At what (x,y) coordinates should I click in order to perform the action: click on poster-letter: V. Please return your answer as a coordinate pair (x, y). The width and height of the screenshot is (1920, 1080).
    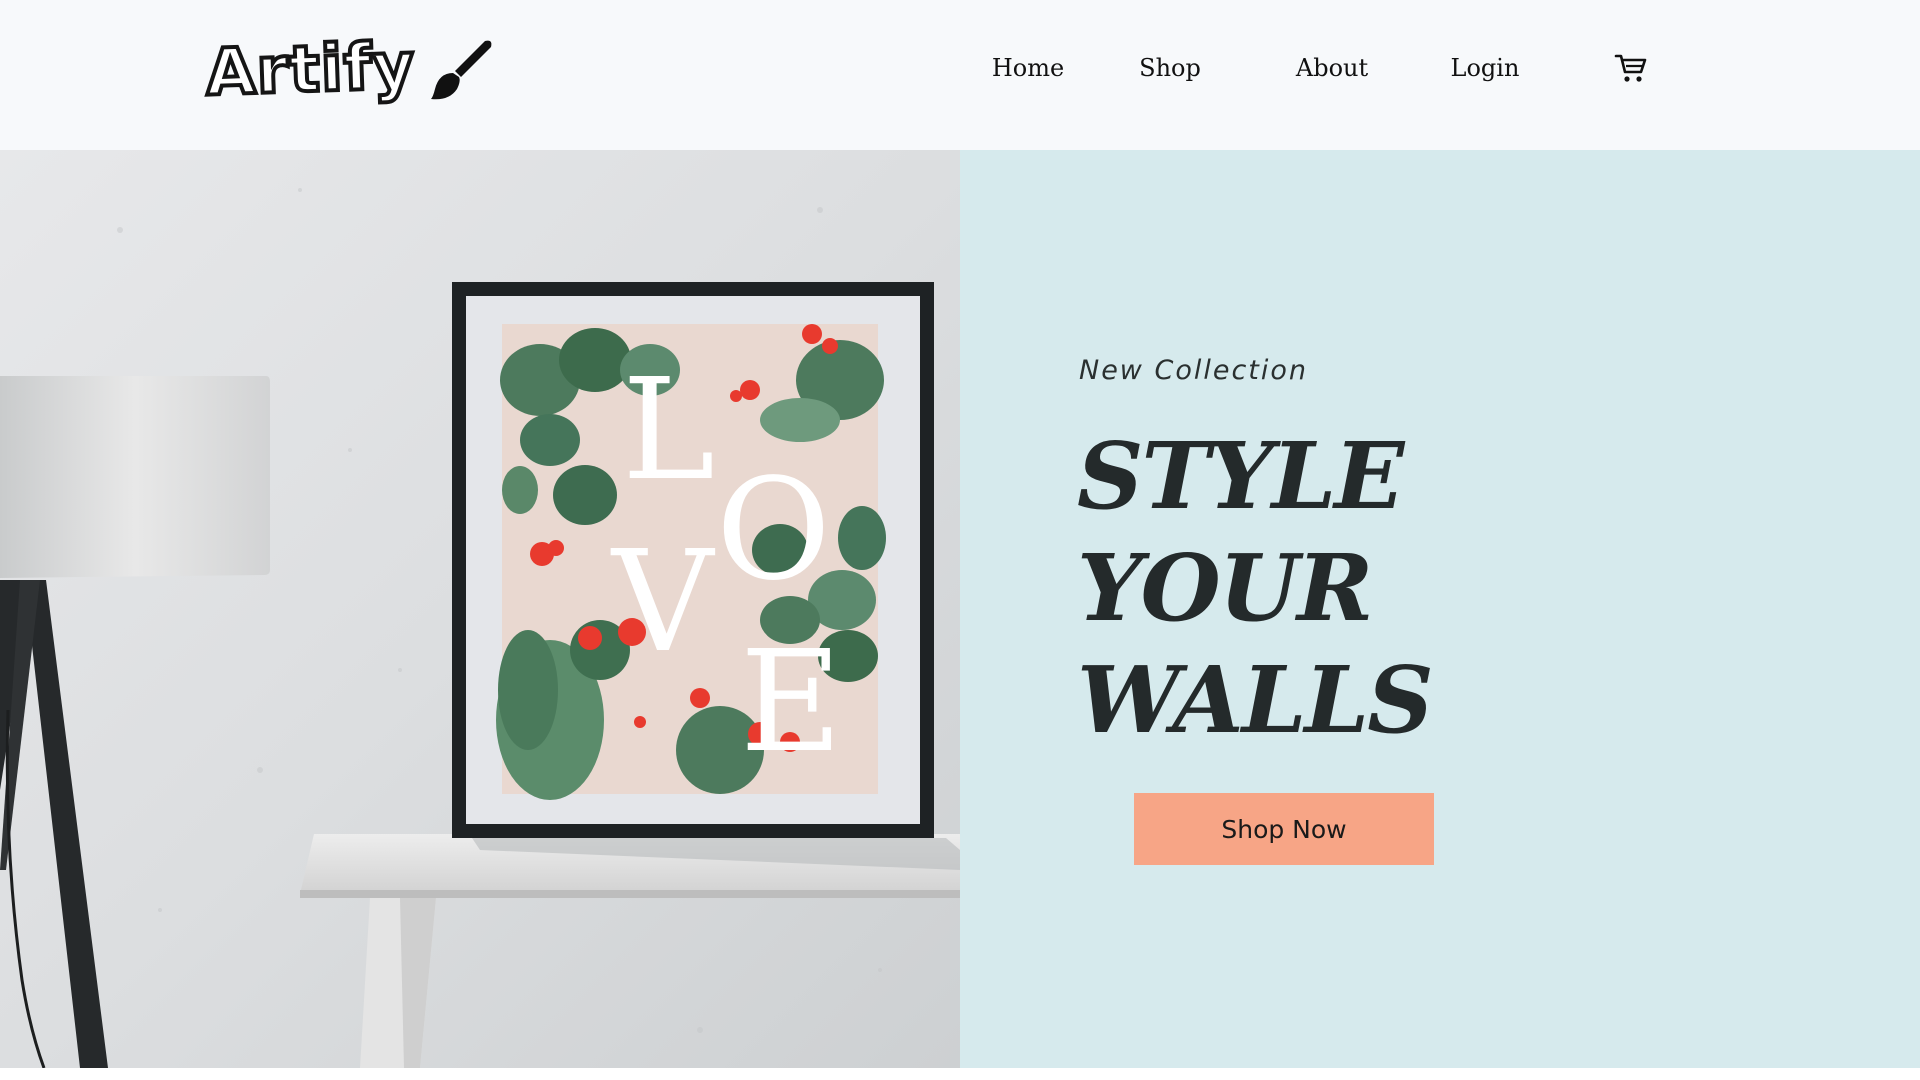
    Looking at the image, I should click on (663, 602).